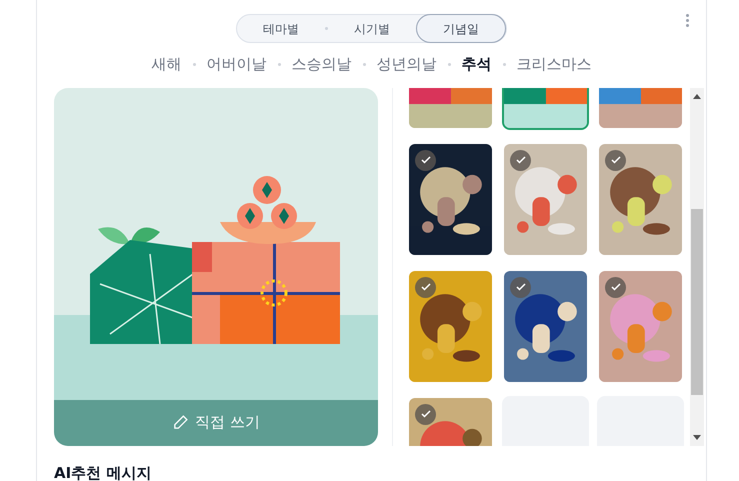 The width and height of the screenshot is (739, 481). What do you see at coordinates (687, 20) in the screenshot?
I see `dots-menu-icon` at bounding box center [687, 20].